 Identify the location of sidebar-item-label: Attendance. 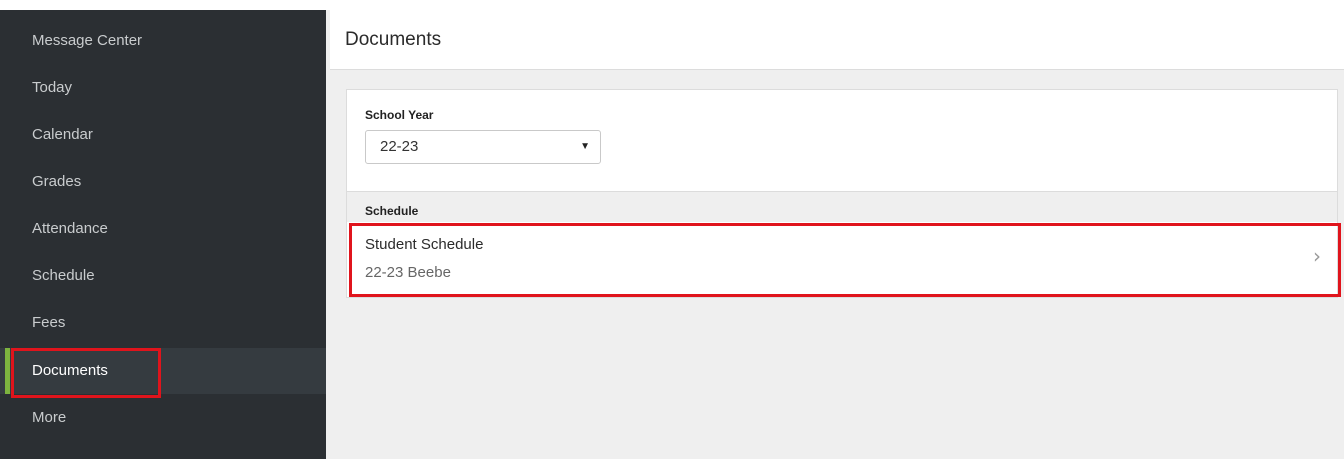
(70, 228).